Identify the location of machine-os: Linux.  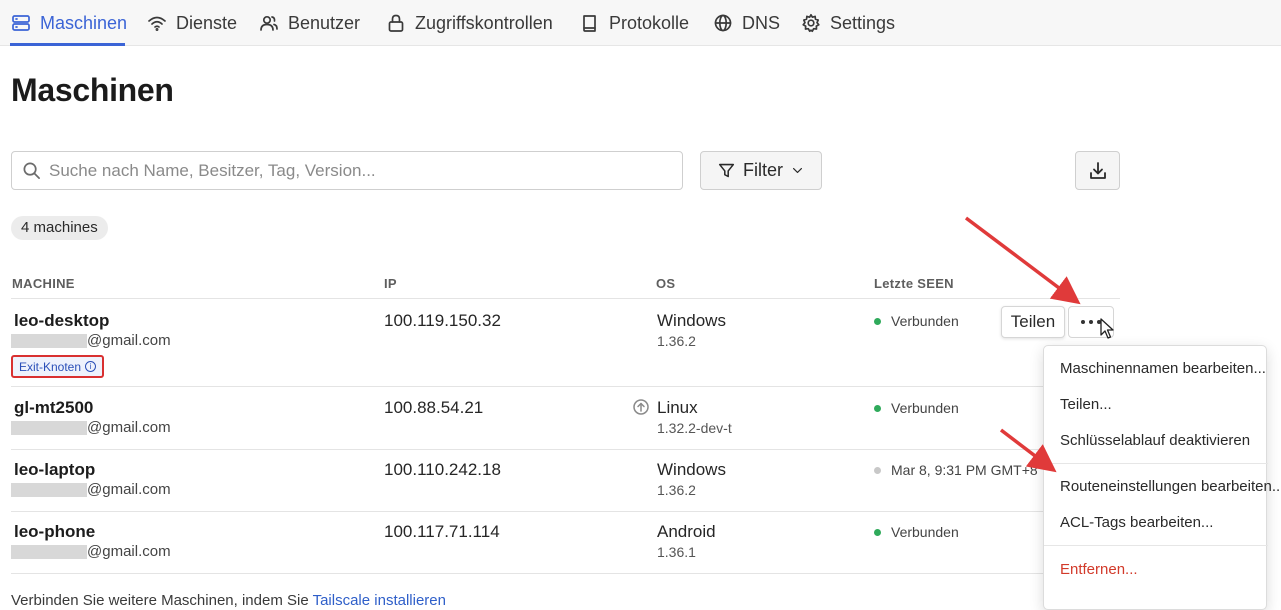
(677, 407).